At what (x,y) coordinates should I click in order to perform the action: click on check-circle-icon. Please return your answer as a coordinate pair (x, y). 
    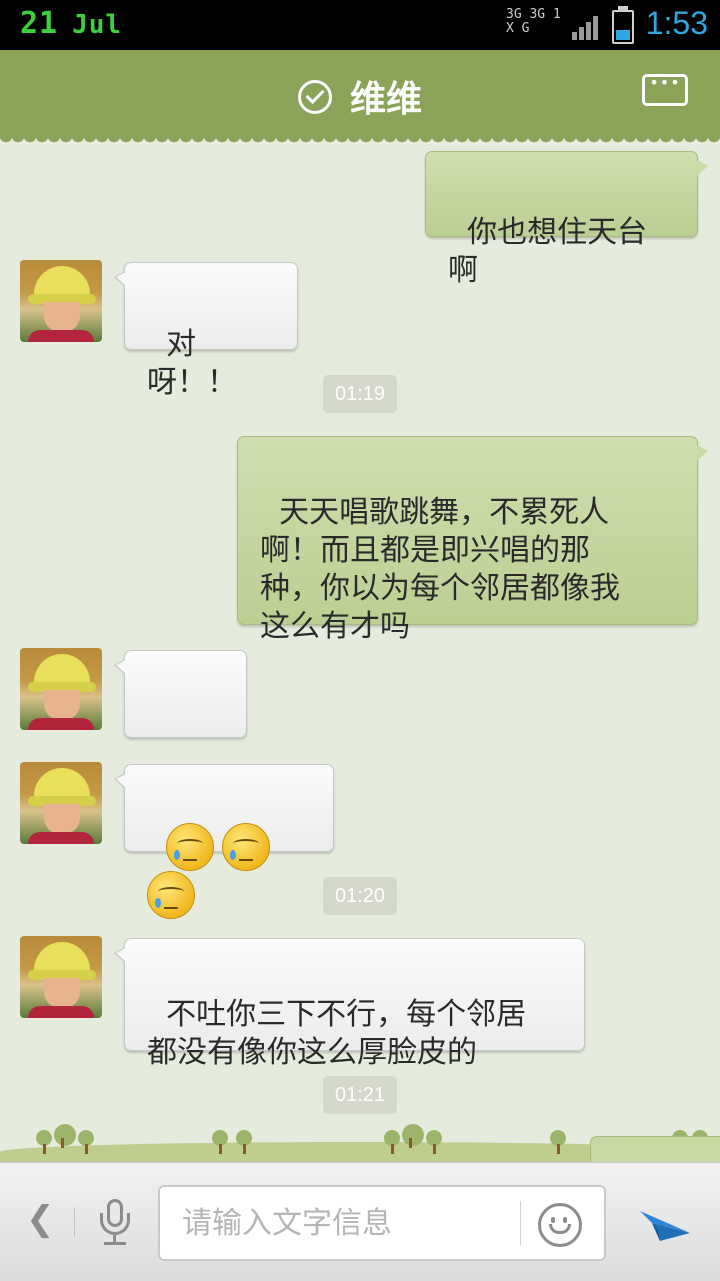
    Looking at the image, I should click on (314, 97).